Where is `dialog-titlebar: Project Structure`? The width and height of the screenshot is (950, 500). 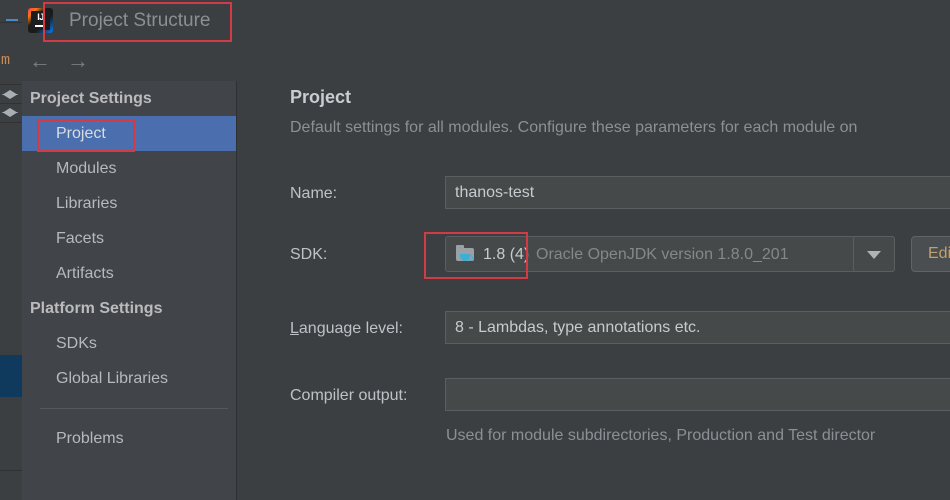
dialog-titlebar: Project Structure is located at coordinates (486, 21).